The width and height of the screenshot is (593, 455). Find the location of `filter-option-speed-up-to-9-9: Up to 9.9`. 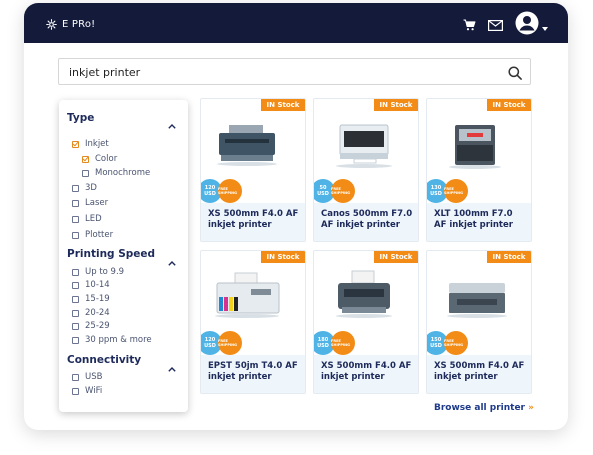

filter-option-speed-up-to-9-9: Up to 9.9 is located at coordinates (98, 272).